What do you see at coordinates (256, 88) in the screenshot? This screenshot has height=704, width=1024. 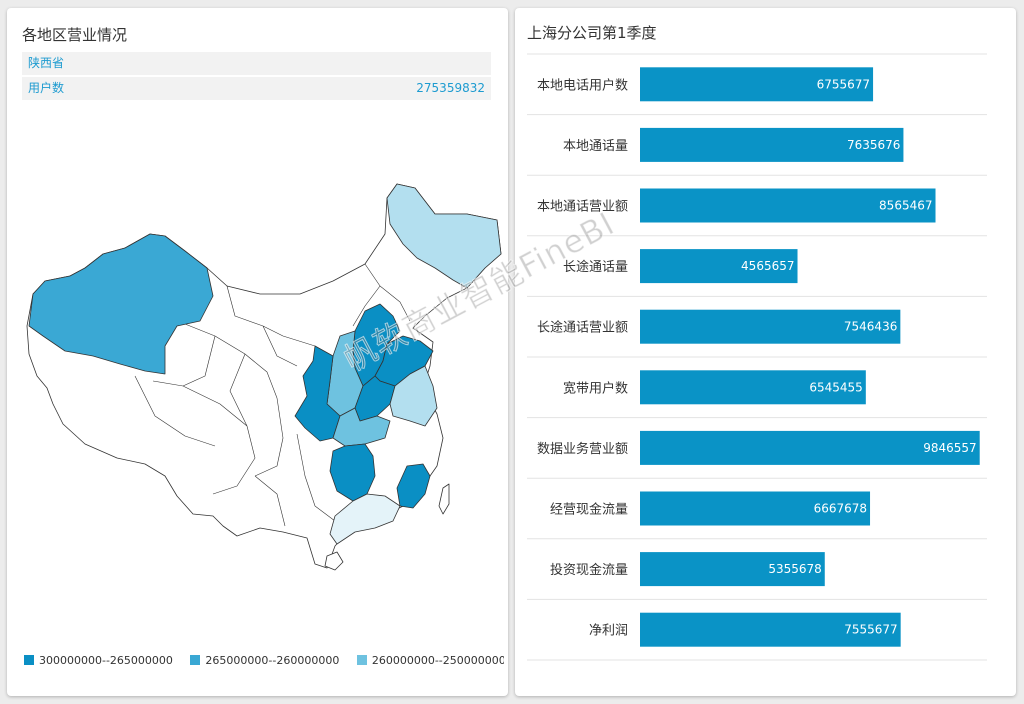 I see `tooltip-metric-row: 用户数 275359832` at bounding box center [256, 88].